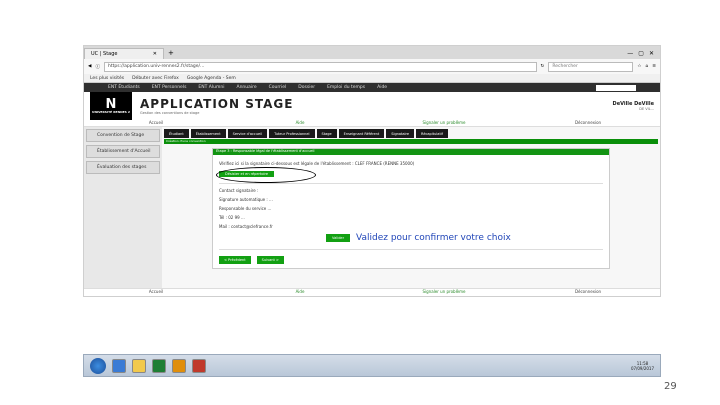 The height and width of the screenshot is (405, 720). What do you see at coordinates (646, 66) in the screenshot?
I see `home-icon: ⌂` at bounding box center [646, 66].